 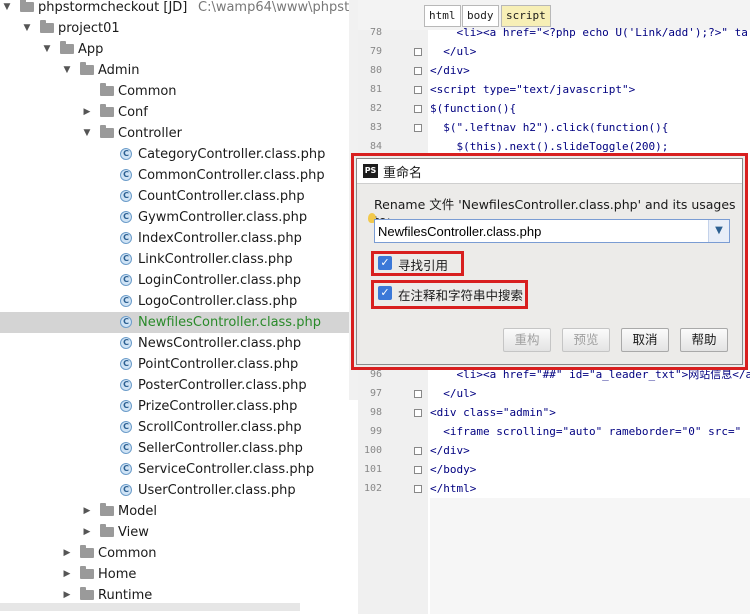 What do you see at coordinates (704, 340) in the screenshot?
I see `help-button: 帮助` at bounding box center [704, 340].